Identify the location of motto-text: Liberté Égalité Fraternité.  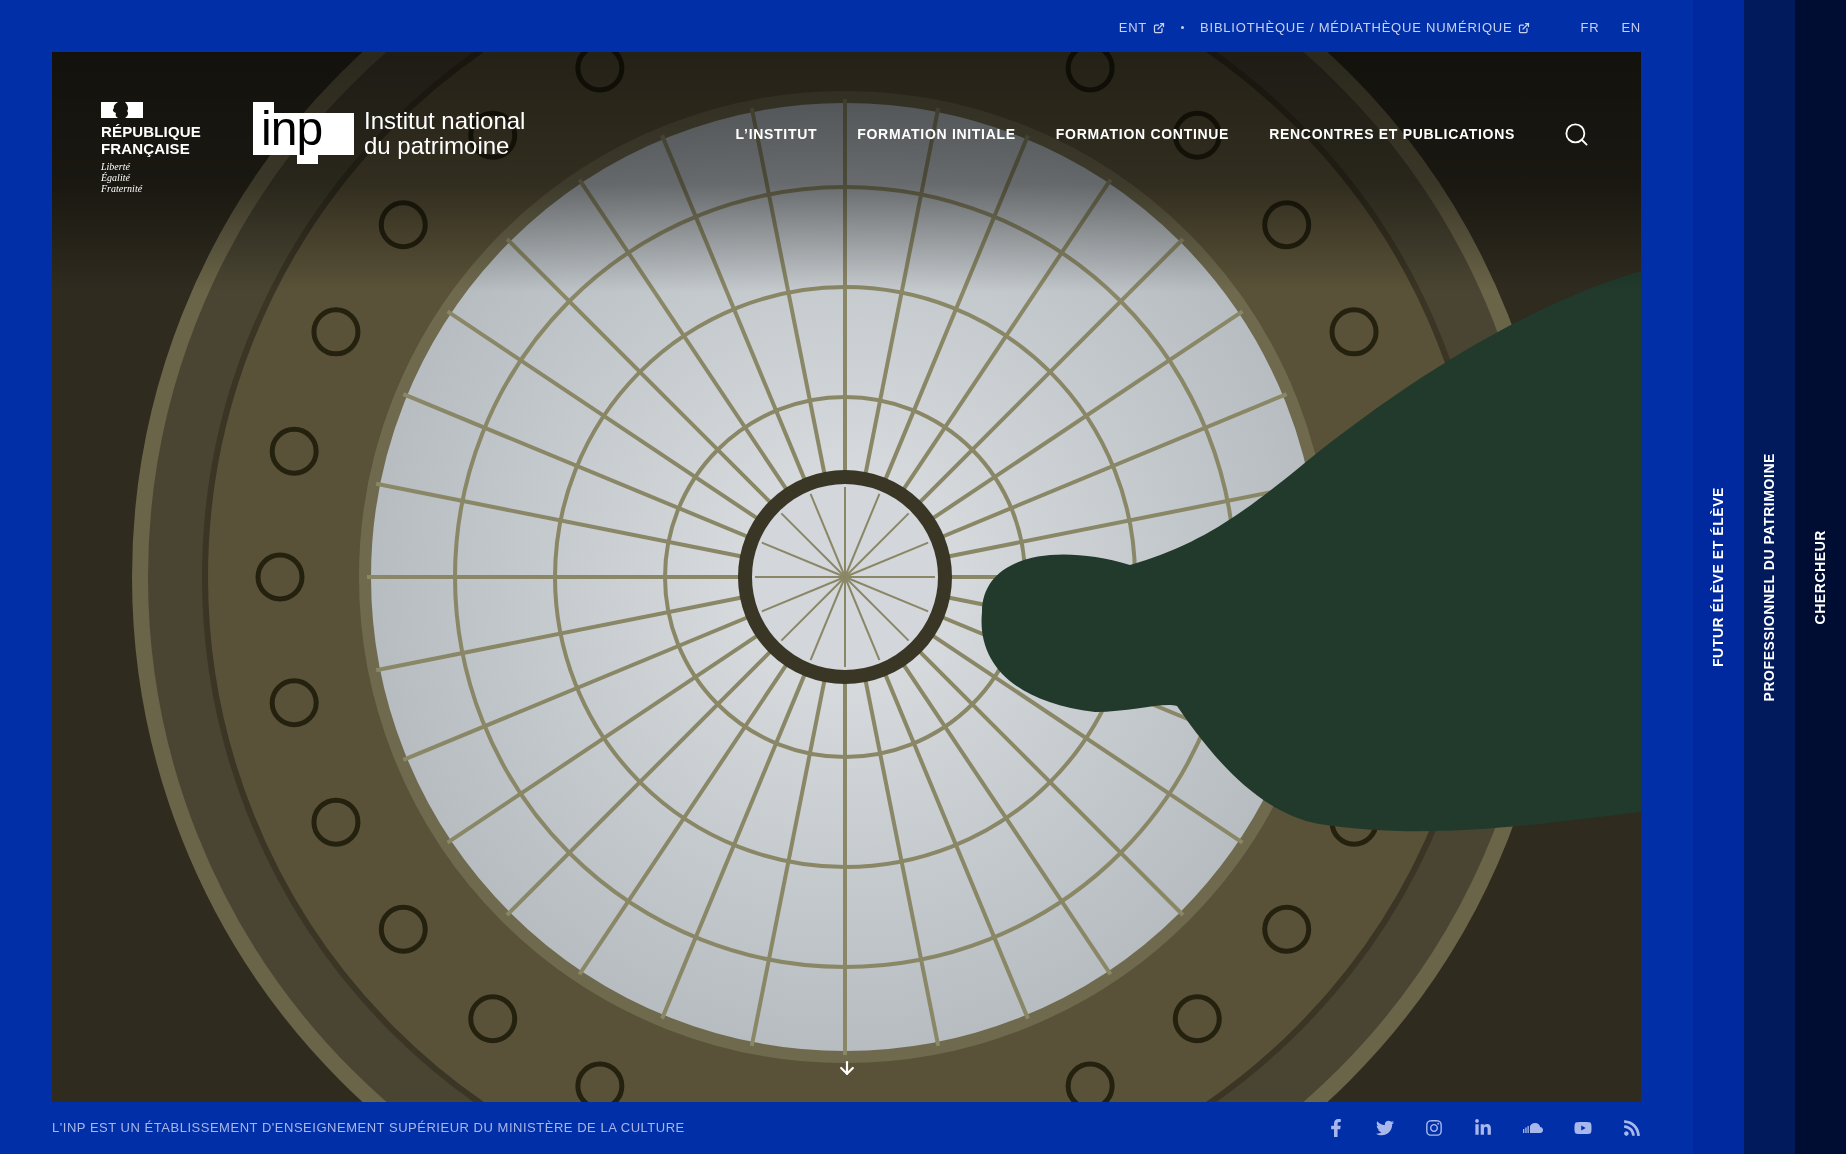
(122, 177).